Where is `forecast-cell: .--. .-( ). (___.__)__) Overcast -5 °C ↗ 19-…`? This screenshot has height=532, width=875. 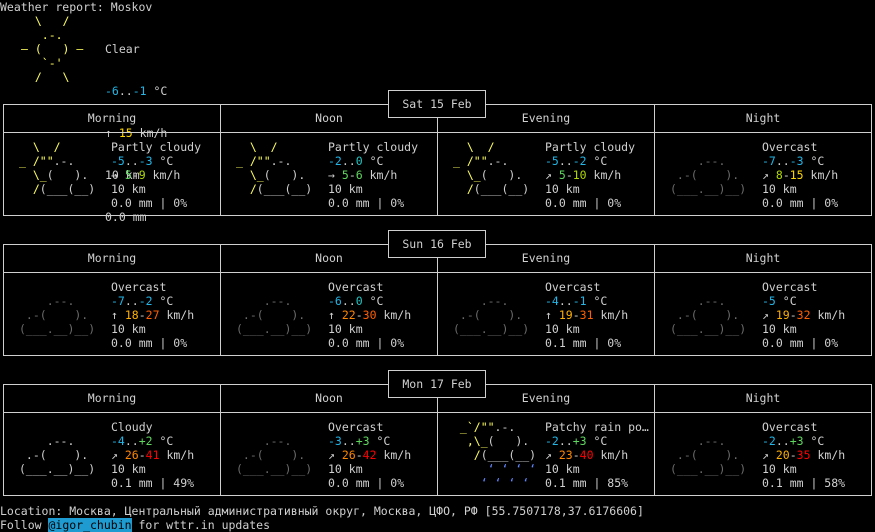 forecast-cell: .--. .-( ). (___.__)__) Overcast -5 °C ↗ 19-… is located at coordinates (763, 315).